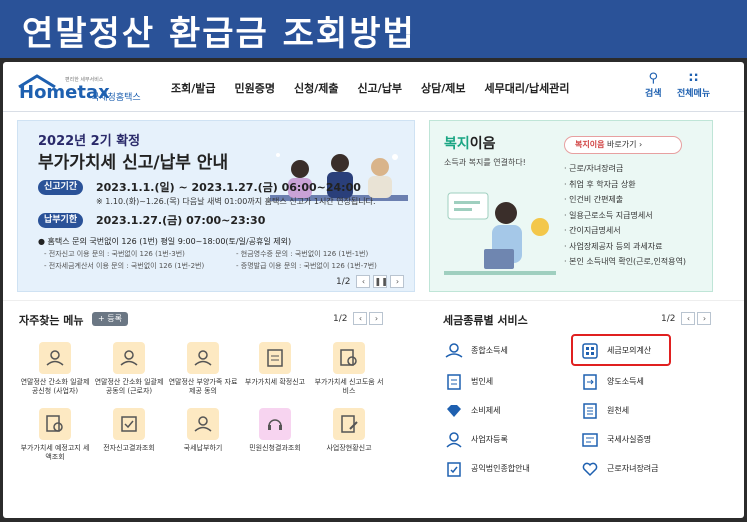  What do you see at coordinates (51, 320) in the screenshot?
I see `favorites-title: 자주찾는 메뉴` at bounding box center [51, 320].